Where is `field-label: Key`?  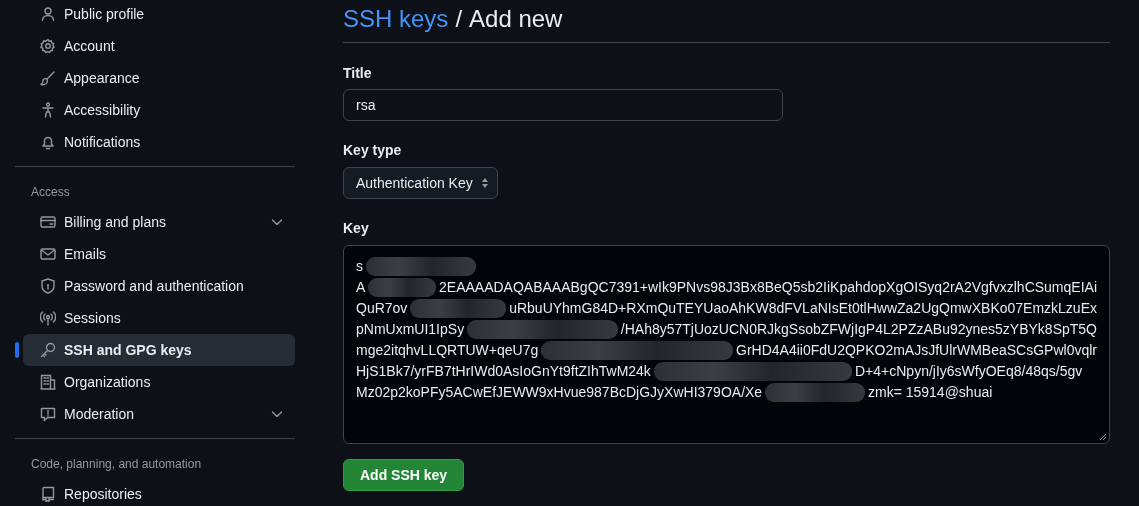
field-label: Key is located at coordinates (356, 228).